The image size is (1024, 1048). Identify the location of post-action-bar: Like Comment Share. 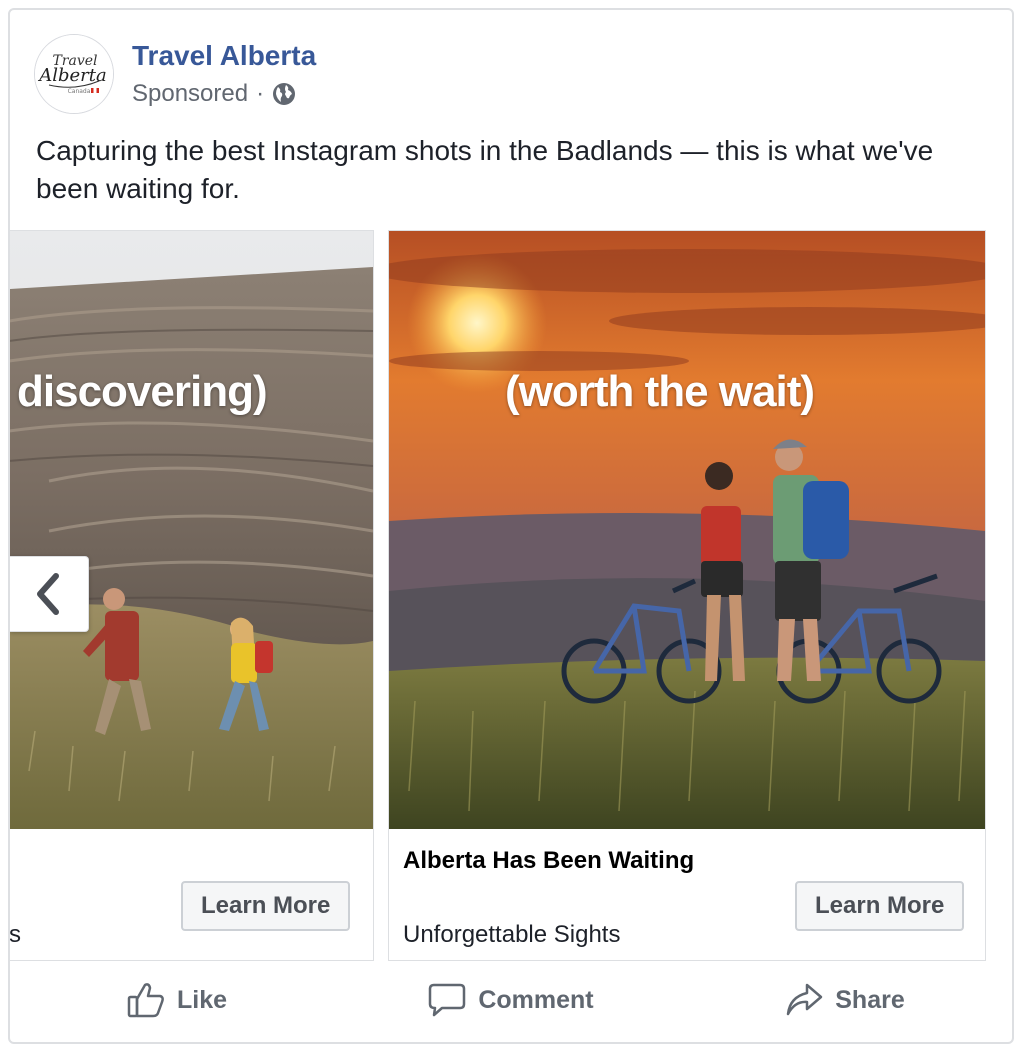
(511, 1000).